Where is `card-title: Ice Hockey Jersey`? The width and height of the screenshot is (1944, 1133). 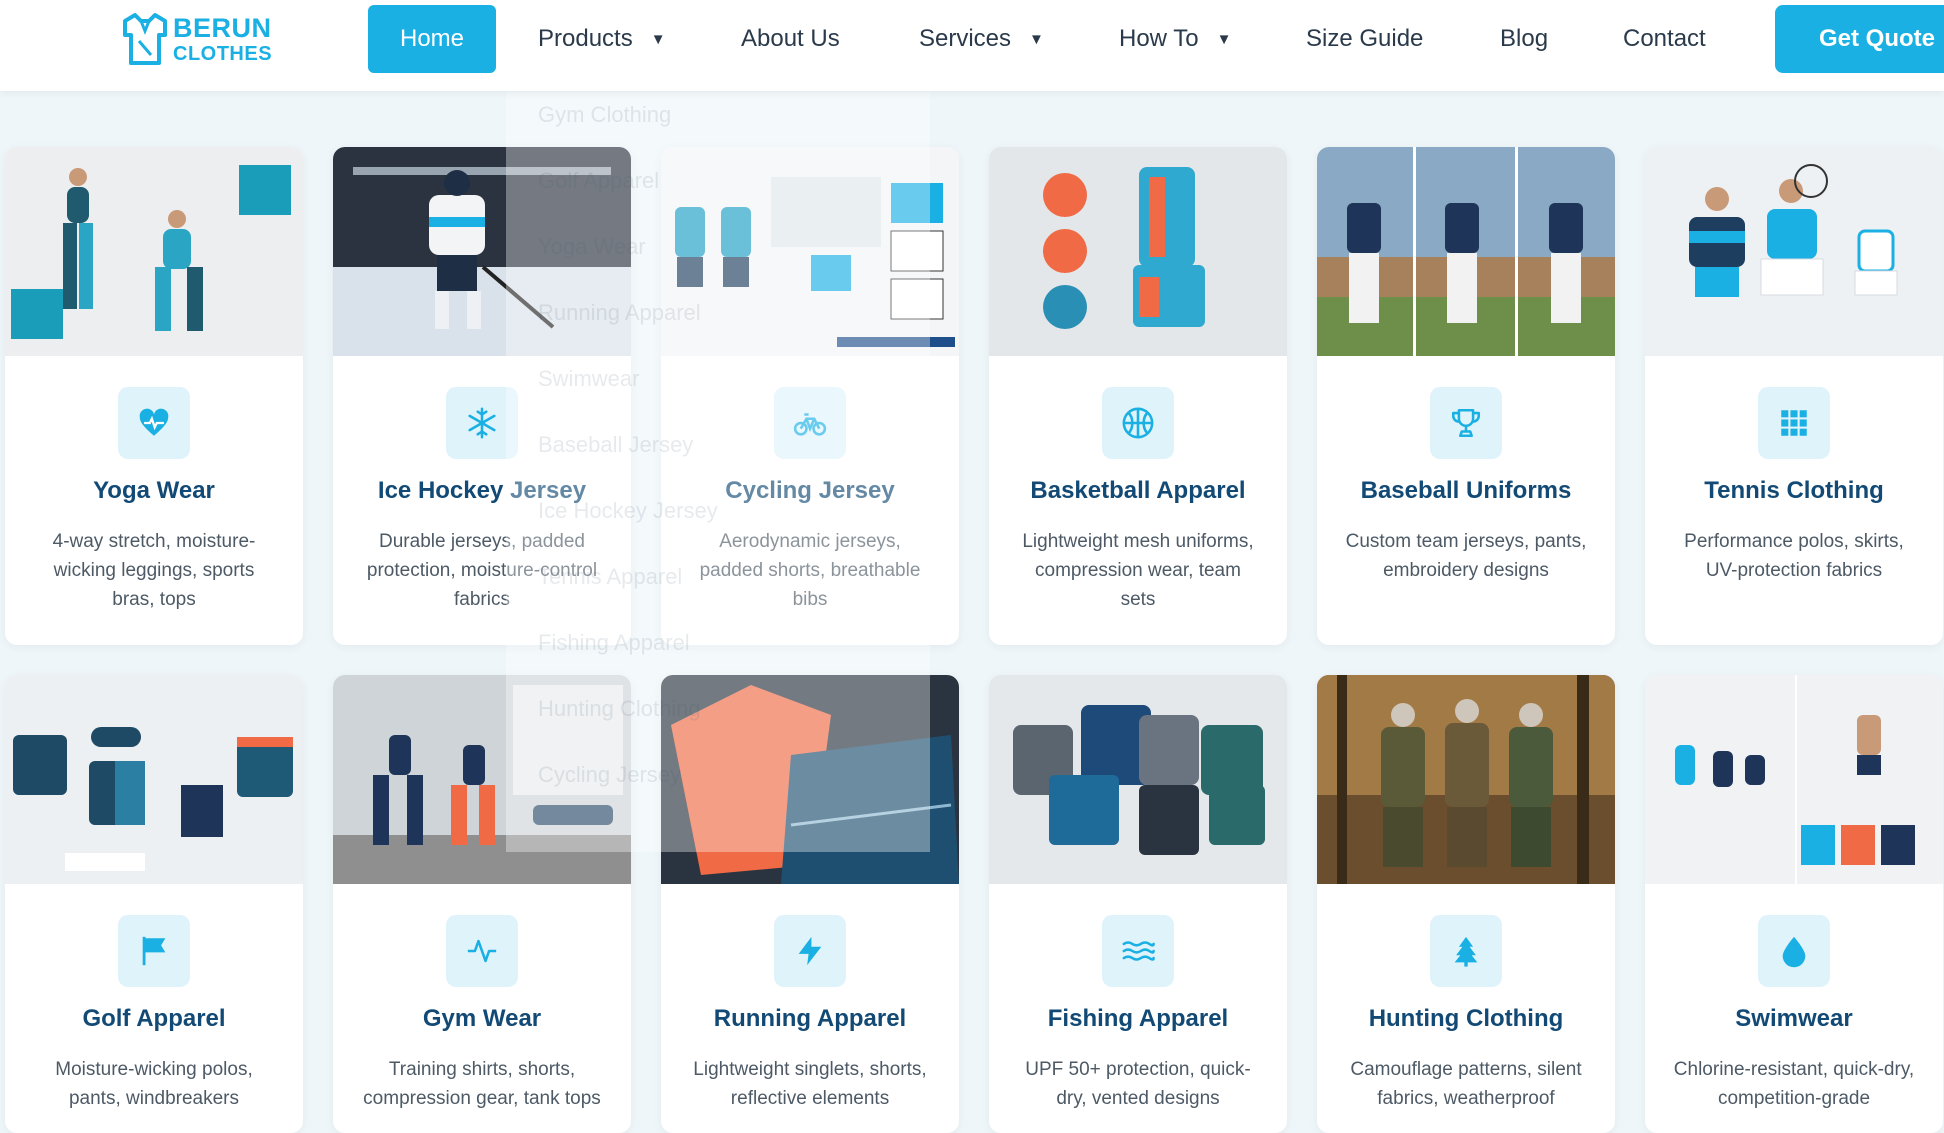 card-title: Ice Hockey Jersey is located at coordinates (482, 490).